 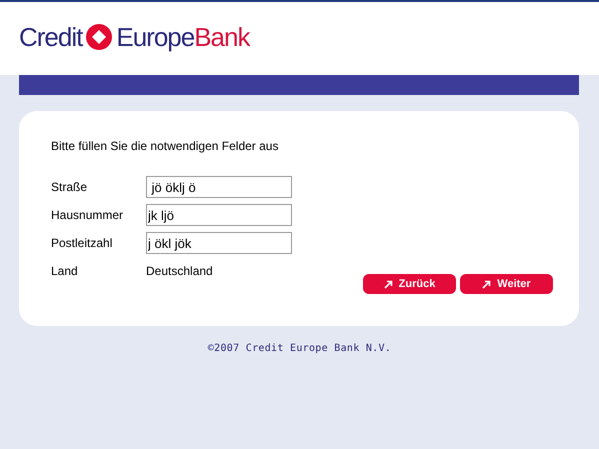 I want to click on intro-text: Bitte füllen Sie die notwendigen Felder aus, so click(x=165, y=146).